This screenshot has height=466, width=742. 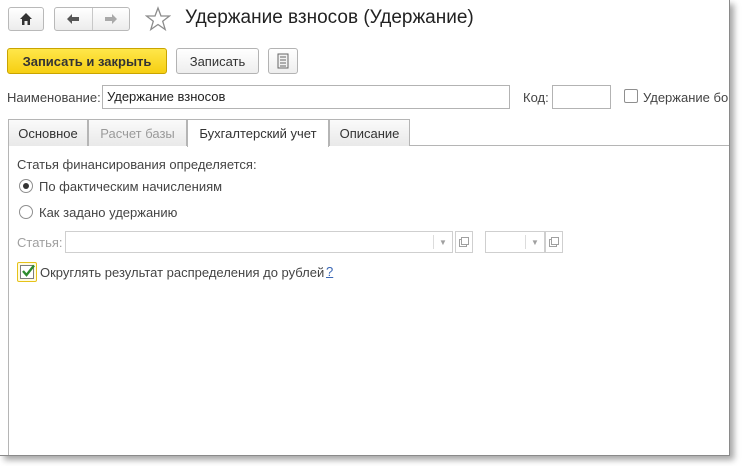 What do you see at coordinates (329, 17) in the screenshot?
I see `window-title: Удержание взносов (Удержание)` at bounding box center [329, 17].